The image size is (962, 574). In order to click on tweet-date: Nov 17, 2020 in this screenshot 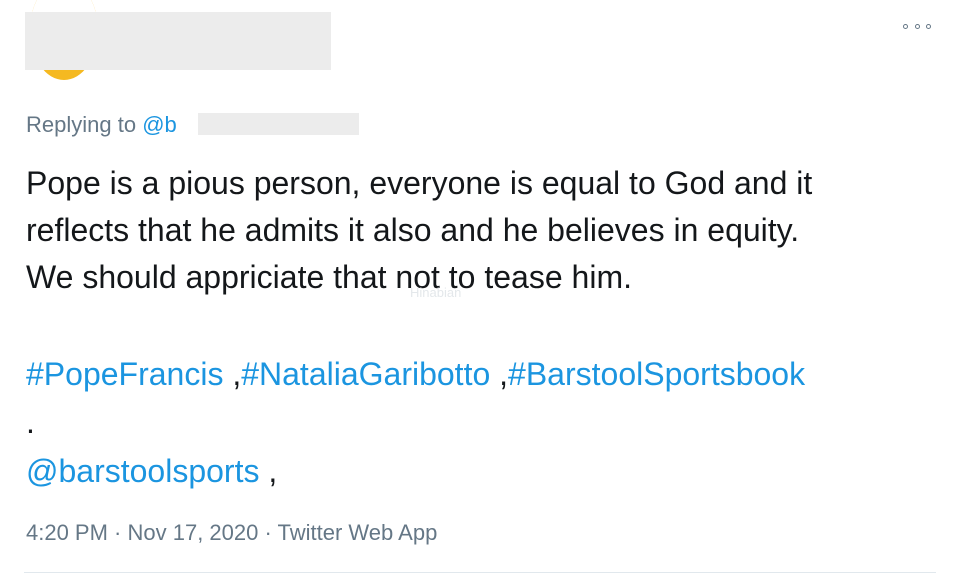, I will do `click(193, 532)`.